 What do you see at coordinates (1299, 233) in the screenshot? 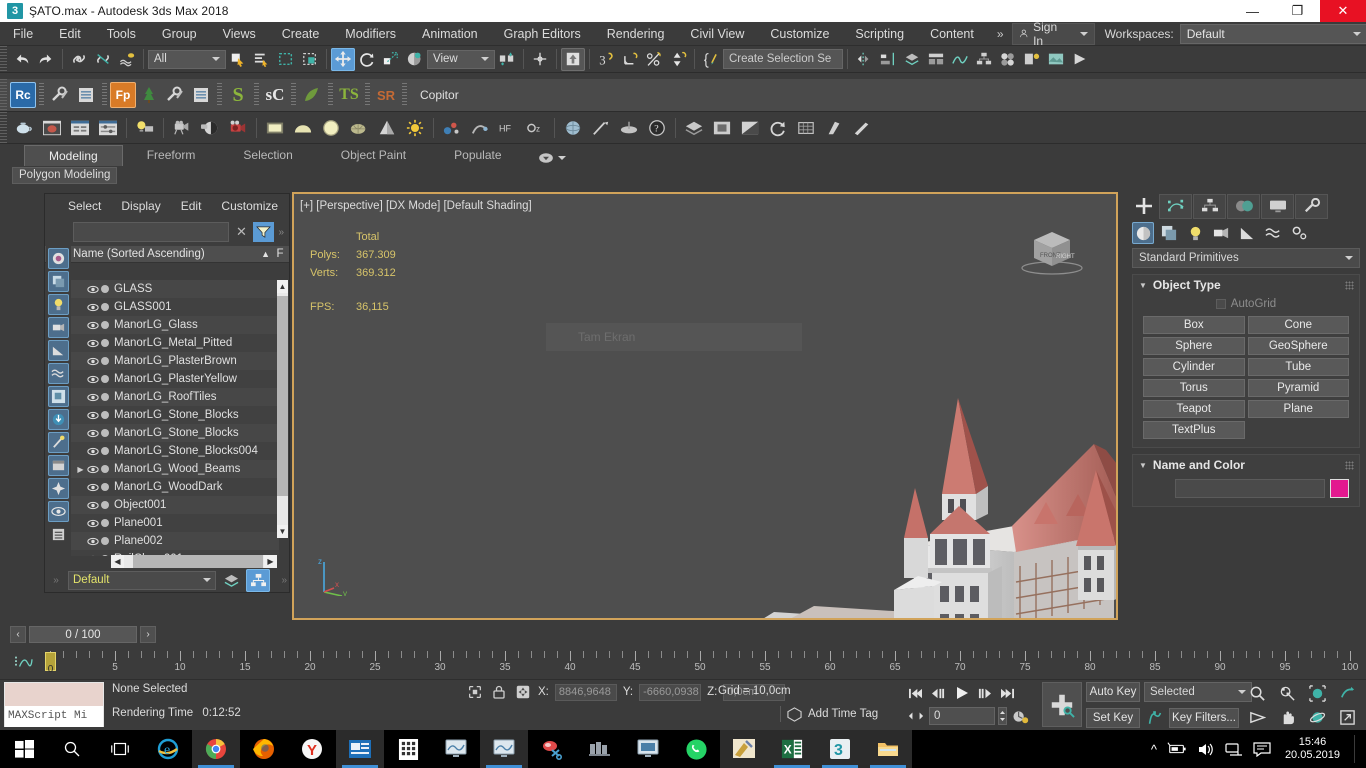
I see `systems-subtab` at bounding box center [1299, 233].